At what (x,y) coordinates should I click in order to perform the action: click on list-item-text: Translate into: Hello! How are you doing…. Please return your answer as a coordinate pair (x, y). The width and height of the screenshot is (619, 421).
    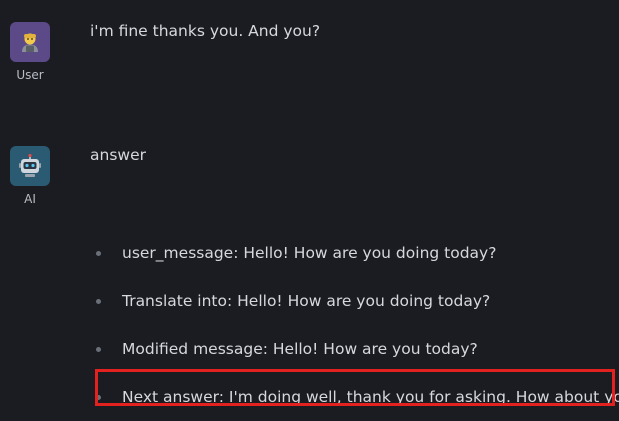
    Looking at the image, I should click on (306, 301).